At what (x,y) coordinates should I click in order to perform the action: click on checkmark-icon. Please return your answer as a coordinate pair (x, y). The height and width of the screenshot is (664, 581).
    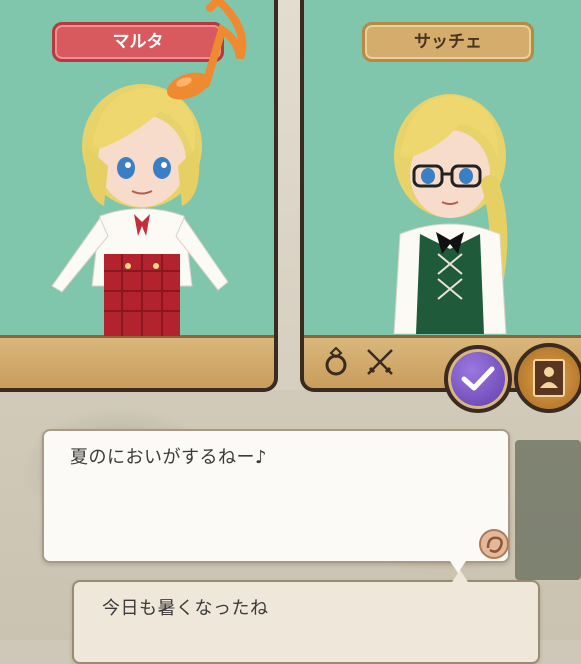
    Looking at the image, I should click on (478, 378).